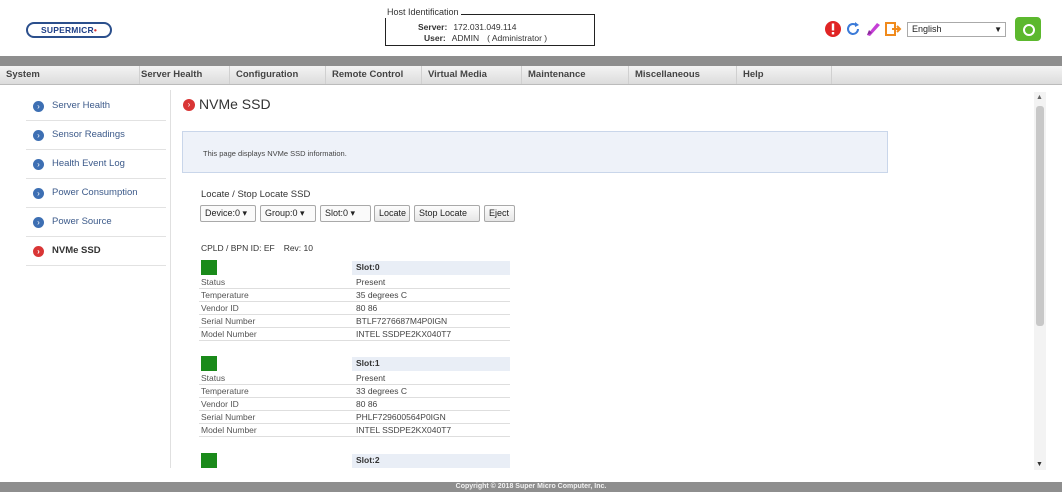 This screenshot has width=1062, height=498. Describe the element at coordinates (392, 213) in the screenshot. I see `locate-button: Locate` at that location.